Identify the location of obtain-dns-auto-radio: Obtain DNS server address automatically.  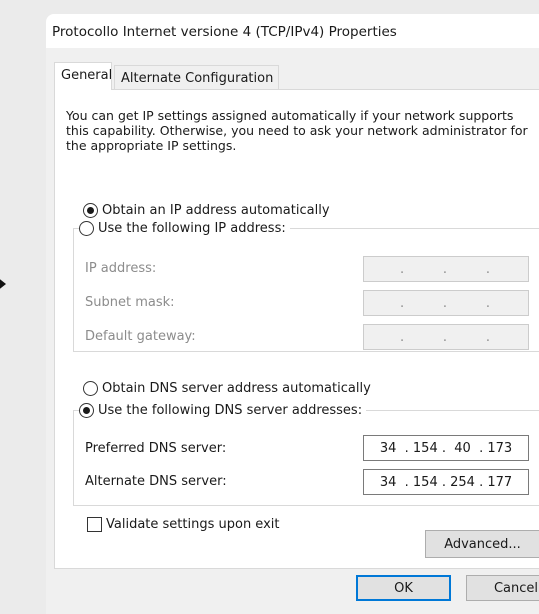
(227, 388).